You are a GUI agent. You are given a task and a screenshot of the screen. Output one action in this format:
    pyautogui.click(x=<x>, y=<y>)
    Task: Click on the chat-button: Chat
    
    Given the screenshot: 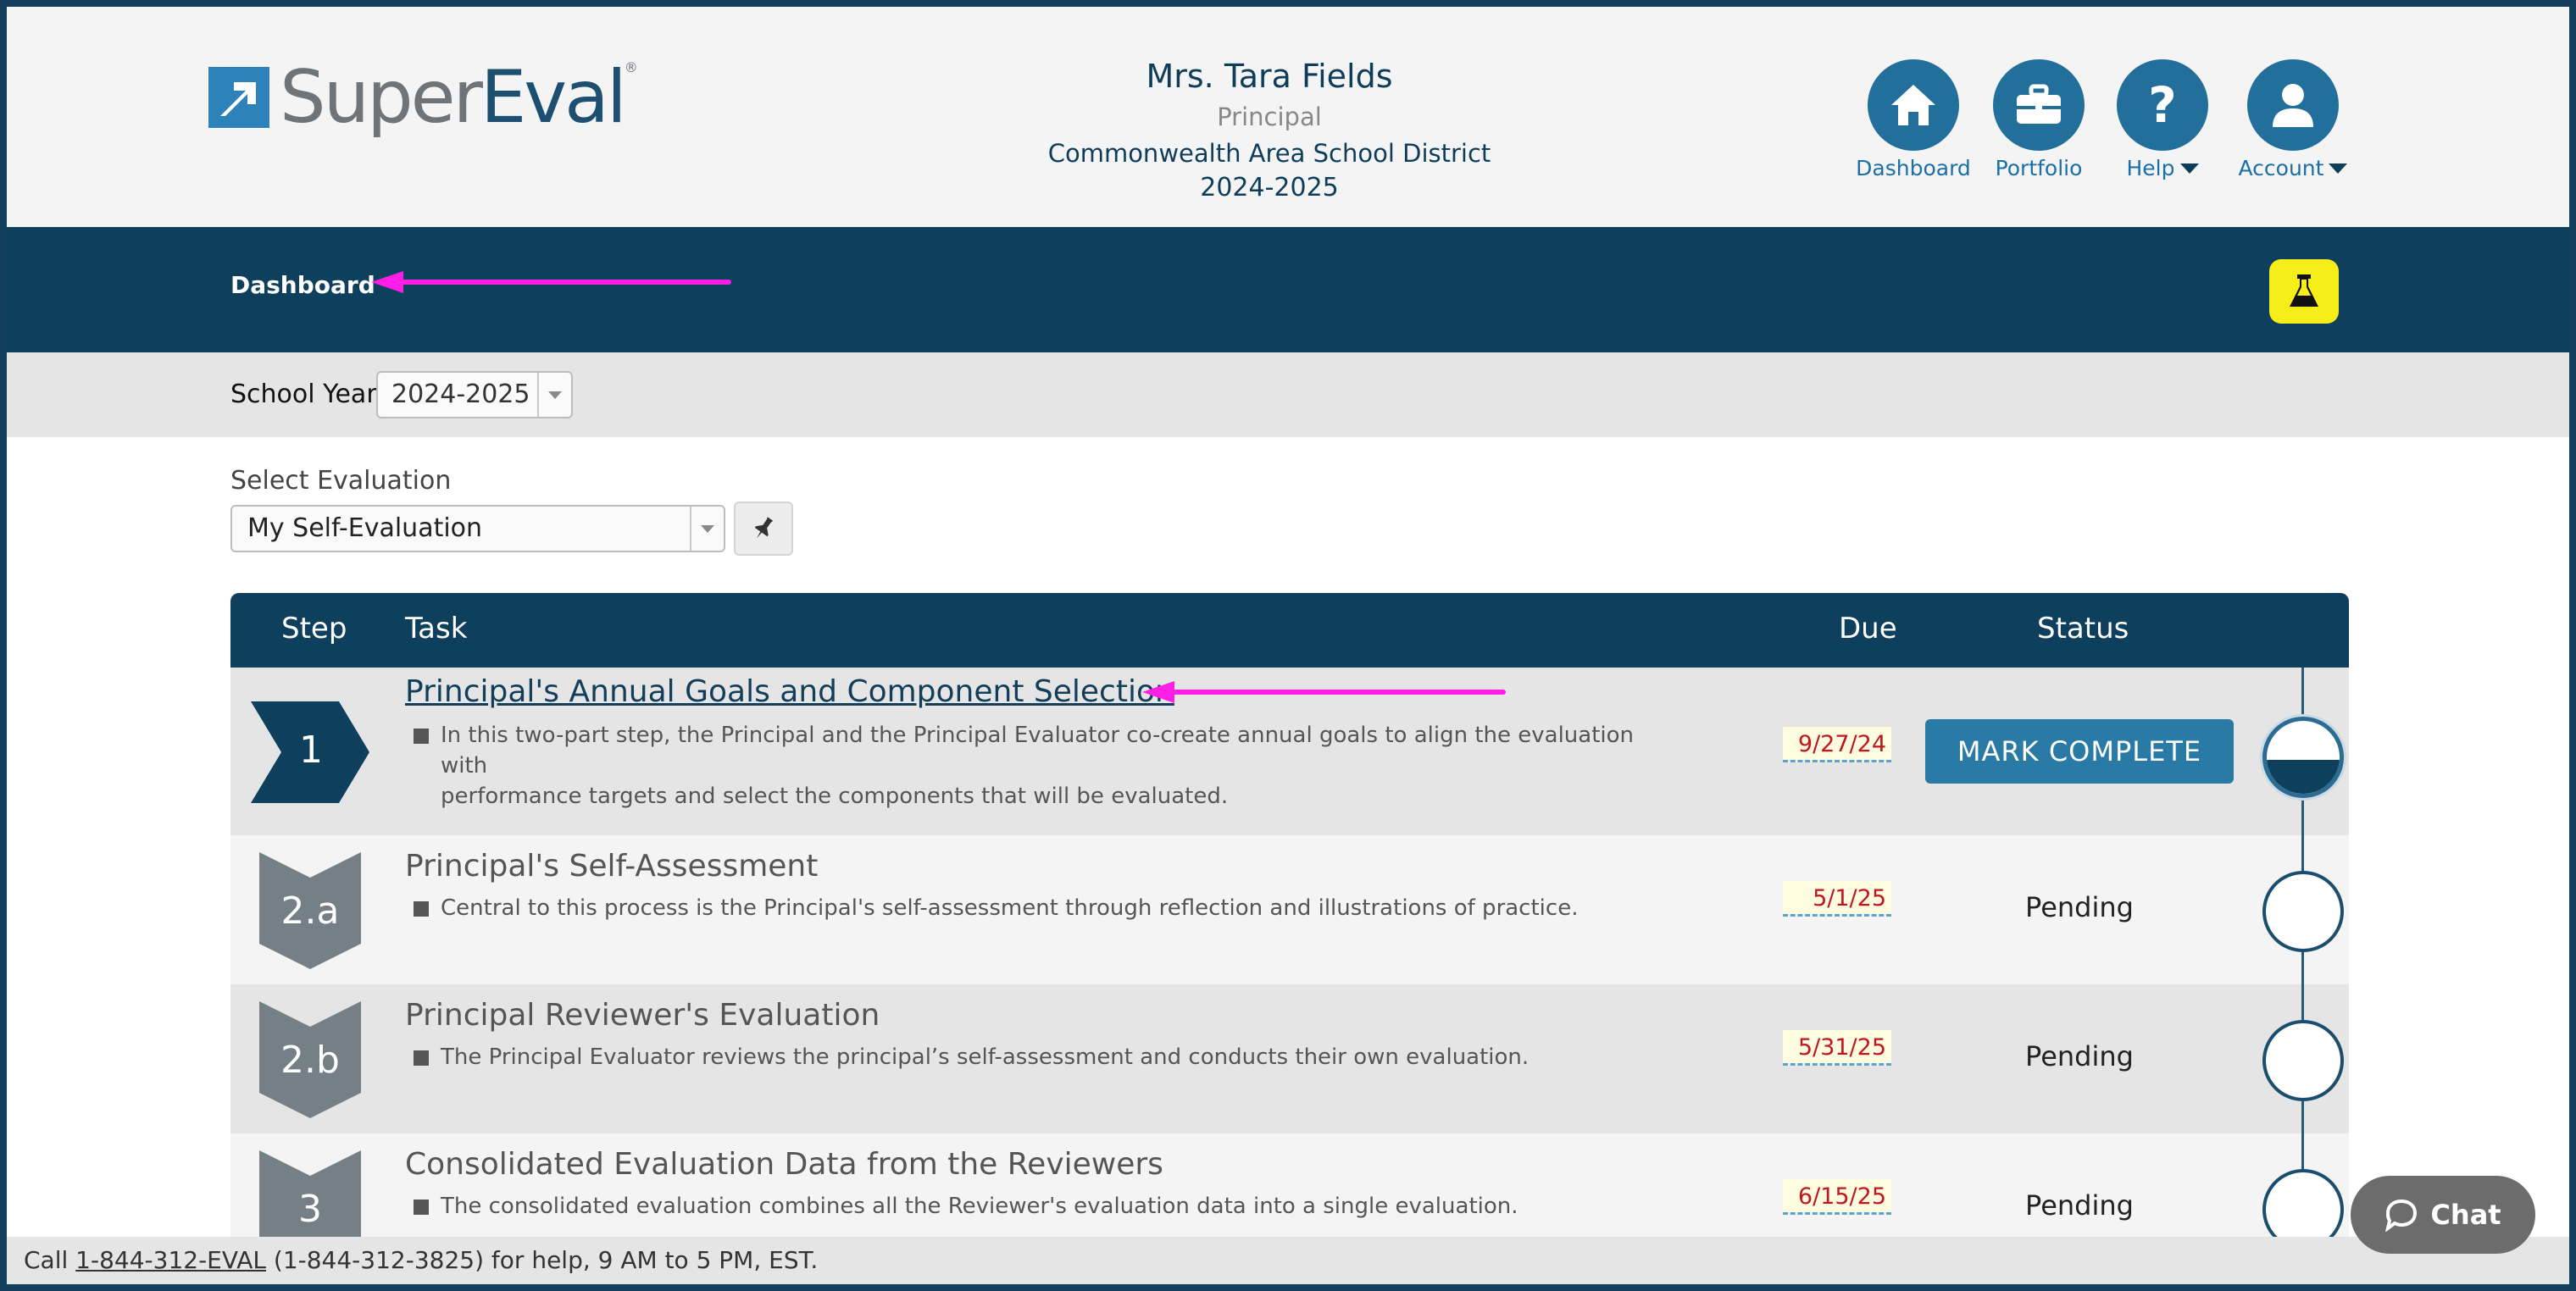 What is the action you would take?
    pyautogui.click(x=2443, y=1215)
    